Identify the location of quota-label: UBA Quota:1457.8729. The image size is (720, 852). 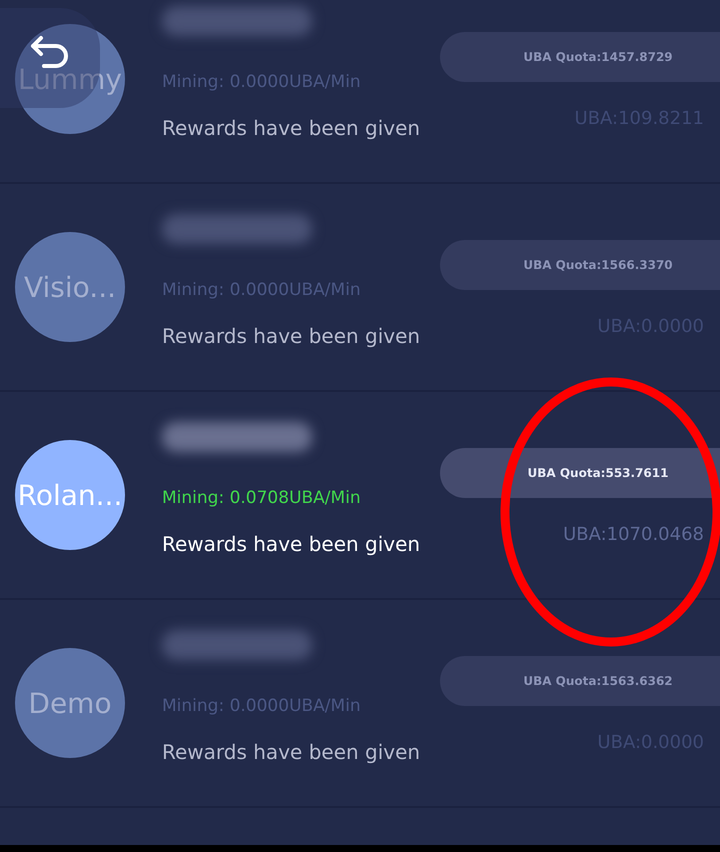
(598, 57).